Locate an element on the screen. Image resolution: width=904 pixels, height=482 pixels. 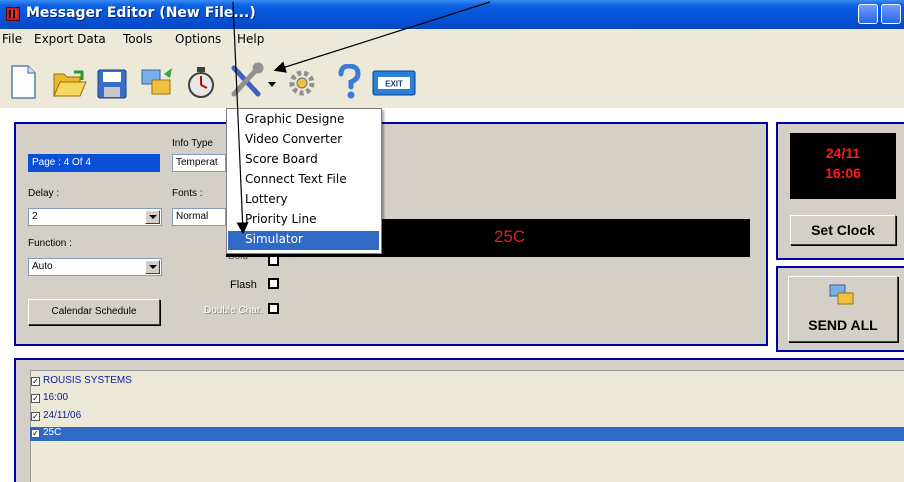
window-title: Messager Editor (New File...) is located at coordinates (141, 13).